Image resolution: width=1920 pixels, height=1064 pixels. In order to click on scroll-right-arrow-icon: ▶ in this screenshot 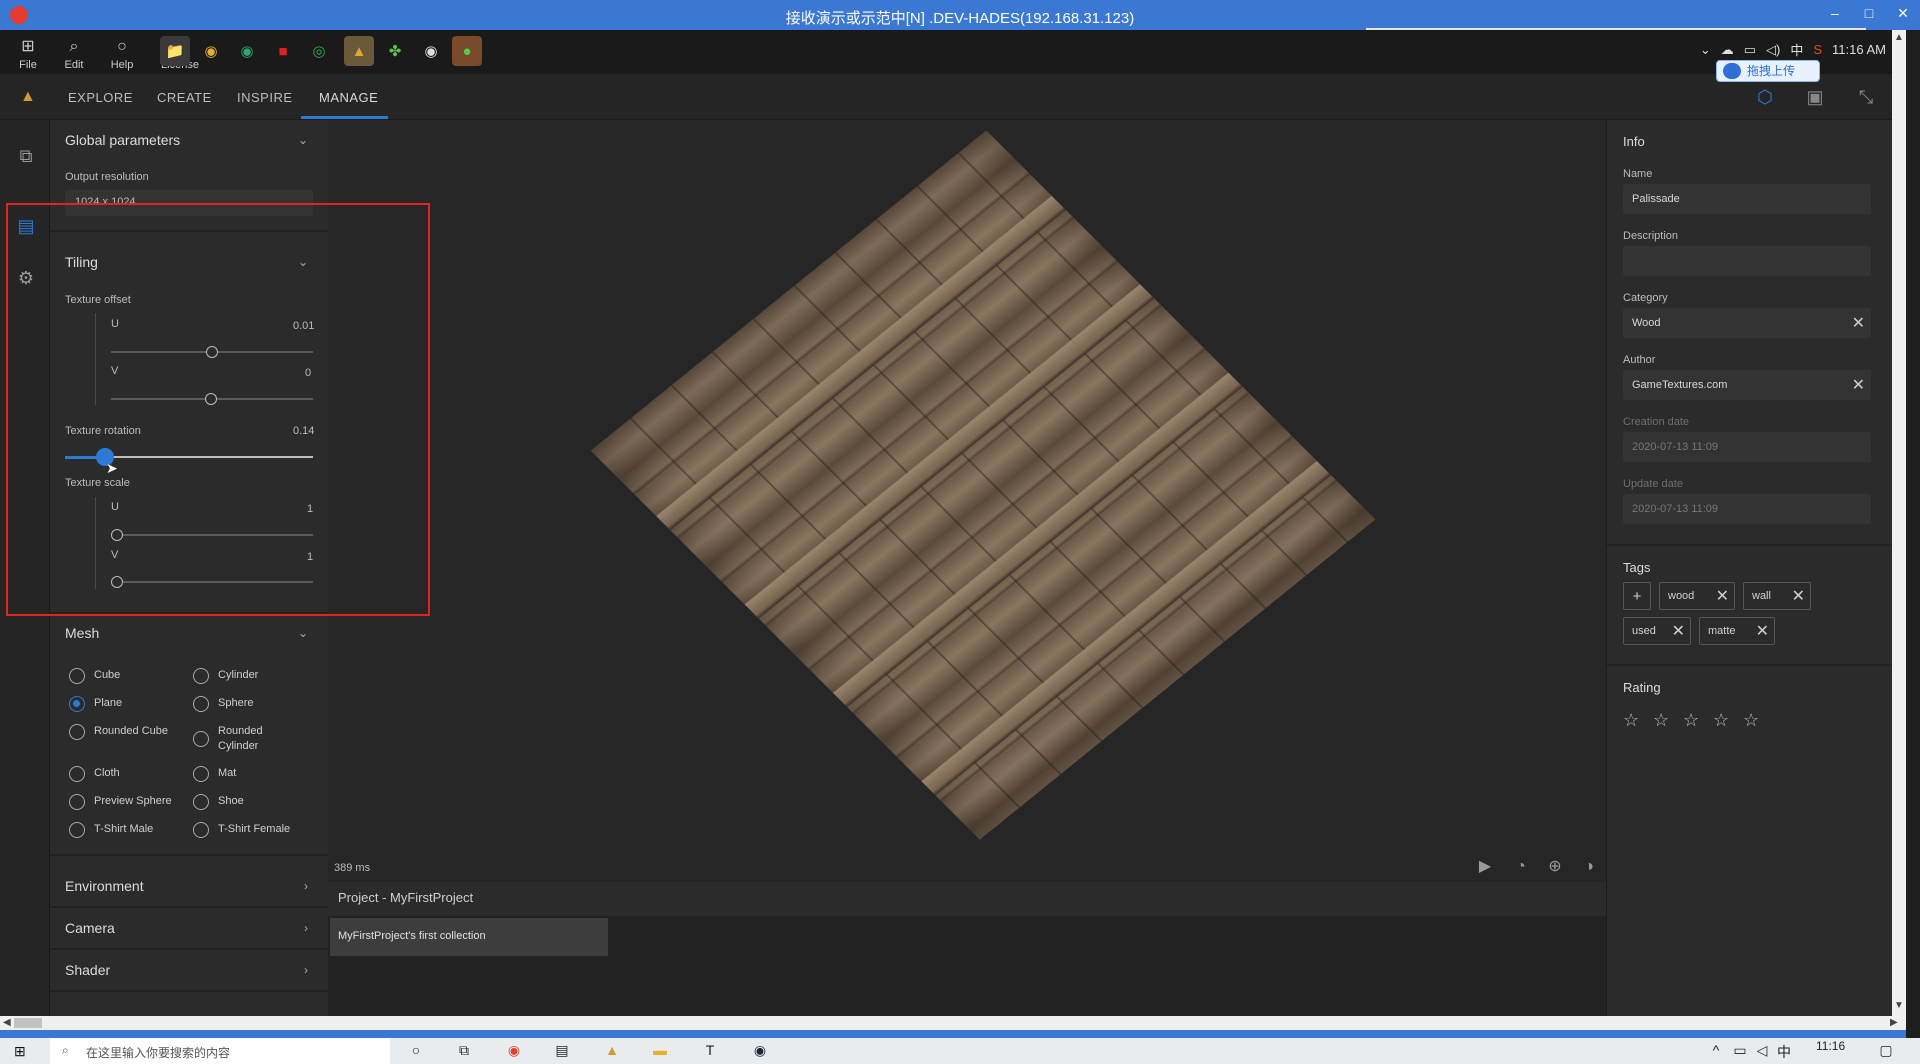, I will do `click(1894, 1022)`.